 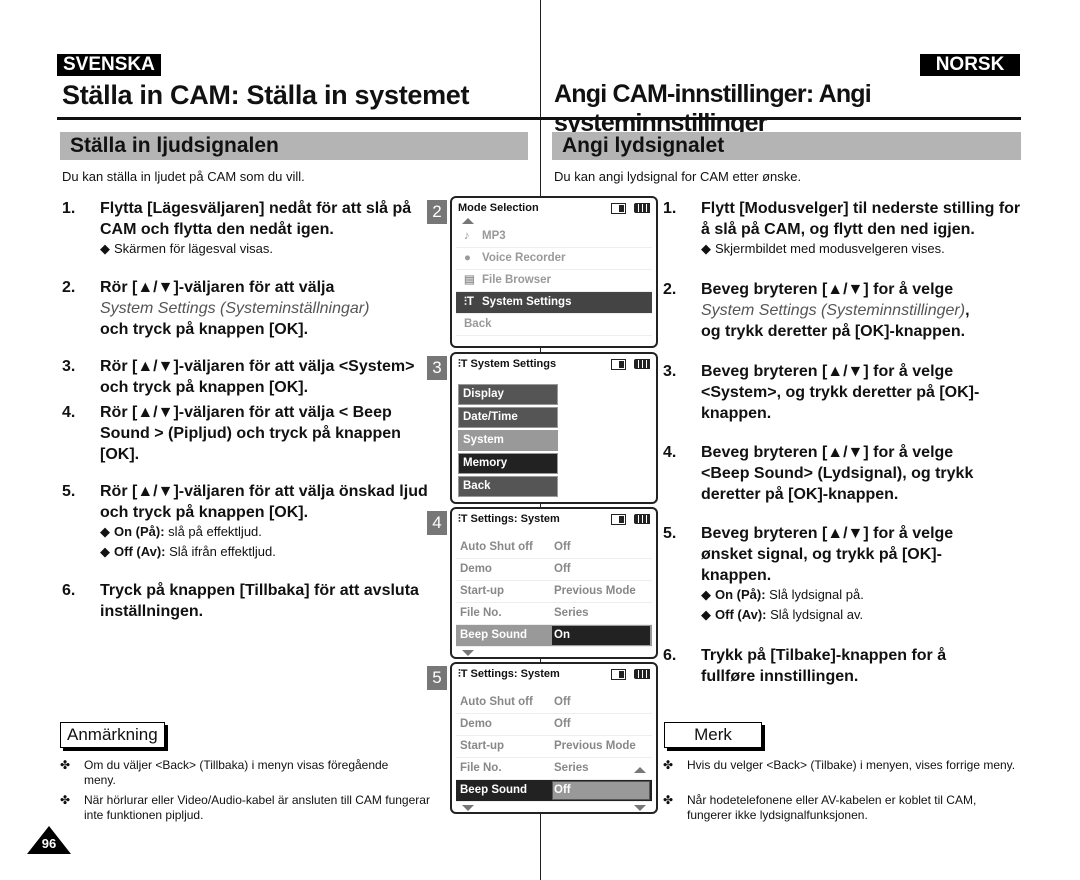 What do you see at coordinates (640, 770) in the screenshot?
I see `value-up-arrow-icon` at bounding box center [640, 770].